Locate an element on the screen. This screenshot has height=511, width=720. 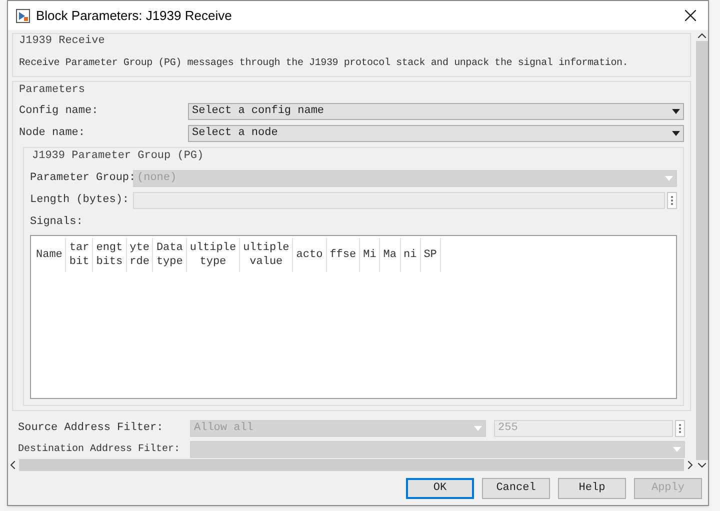
field-label: Destination Address Filter: is located at coordinates (100, 449).